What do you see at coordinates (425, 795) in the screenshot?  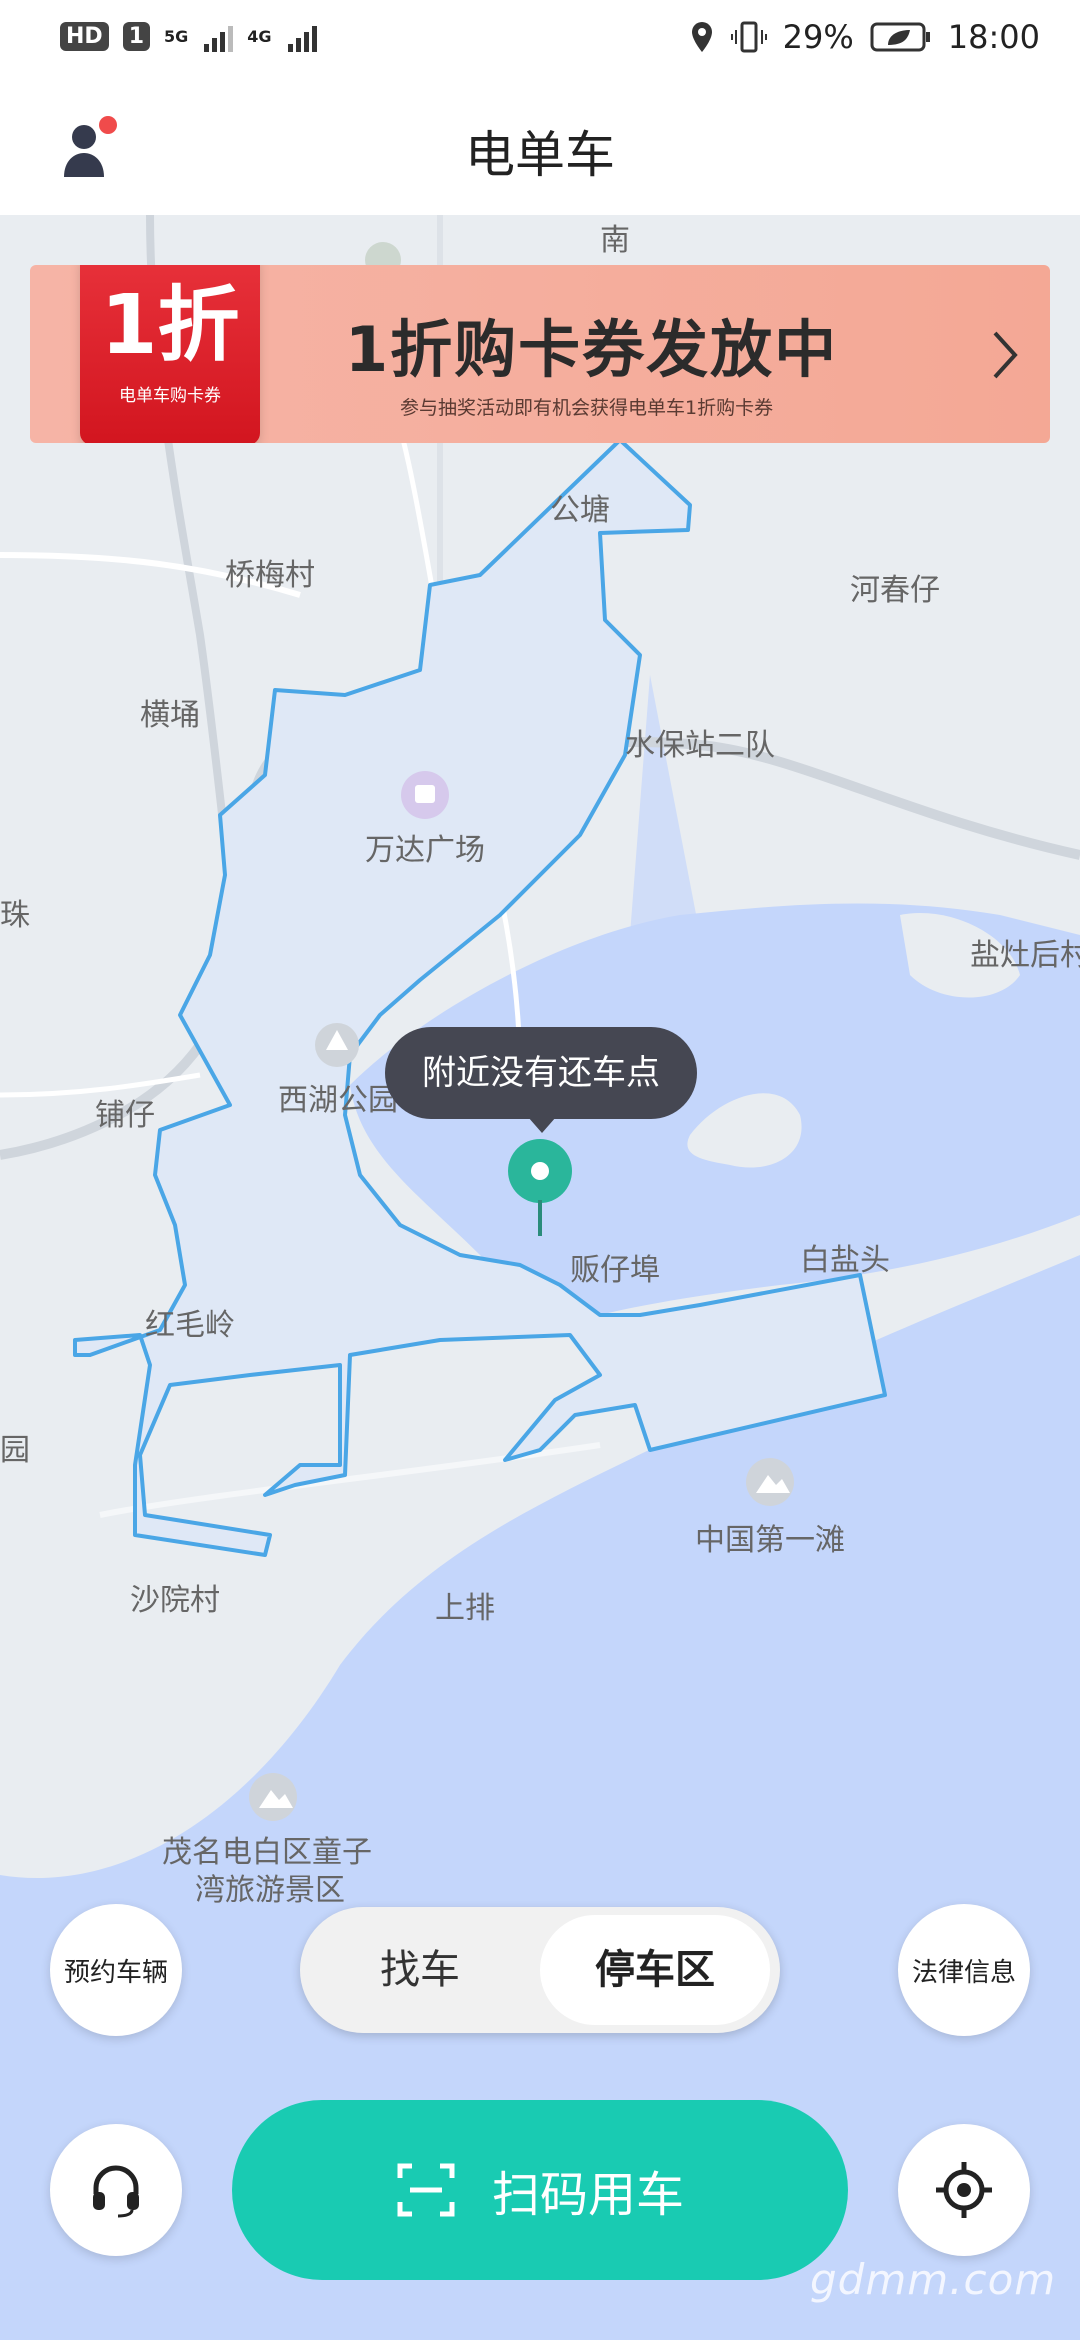 I see `mall-icon` at bounding box center [425, 795].